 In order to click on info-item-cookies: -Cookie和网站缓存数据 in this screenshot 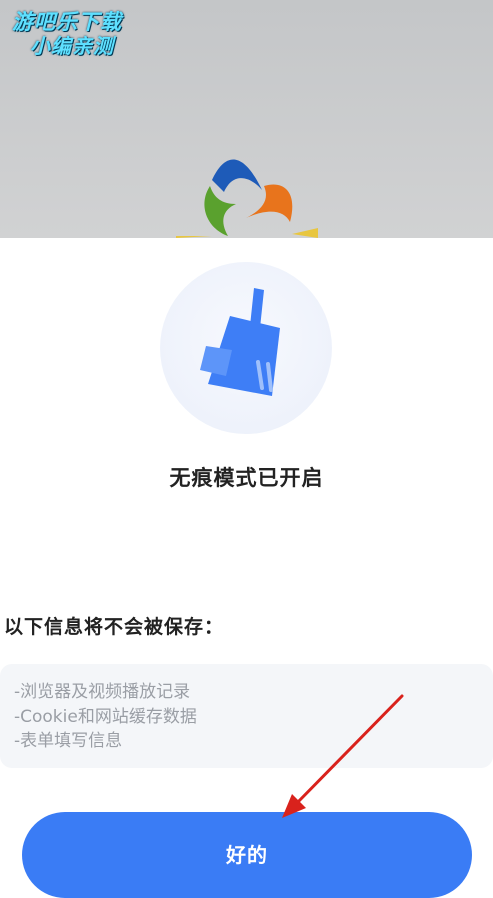, I will do `click(105, 716)`.